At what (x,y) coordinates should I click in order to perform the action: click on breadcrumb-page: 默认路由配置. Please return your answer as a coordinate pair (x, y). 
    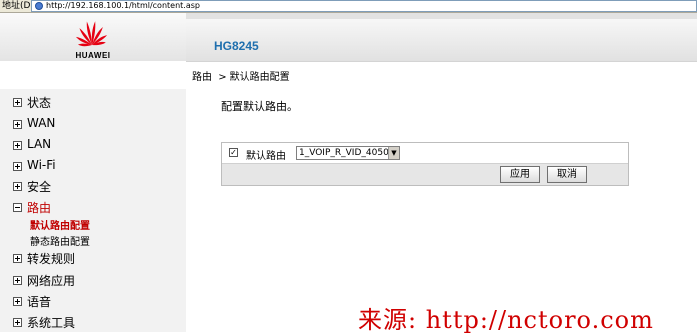
    Looking at the image, I should click on (259, 77).